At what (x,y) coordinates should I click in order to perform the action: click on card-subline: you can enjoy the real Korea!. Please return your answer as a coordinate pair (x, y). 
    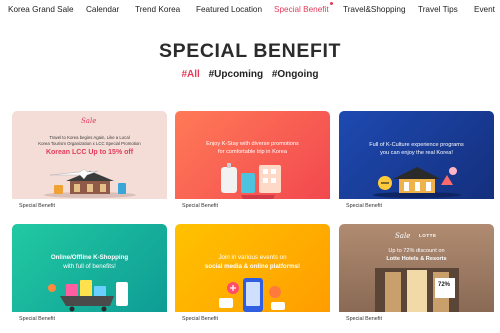
    Looking at the image, I should click on (416, 153).